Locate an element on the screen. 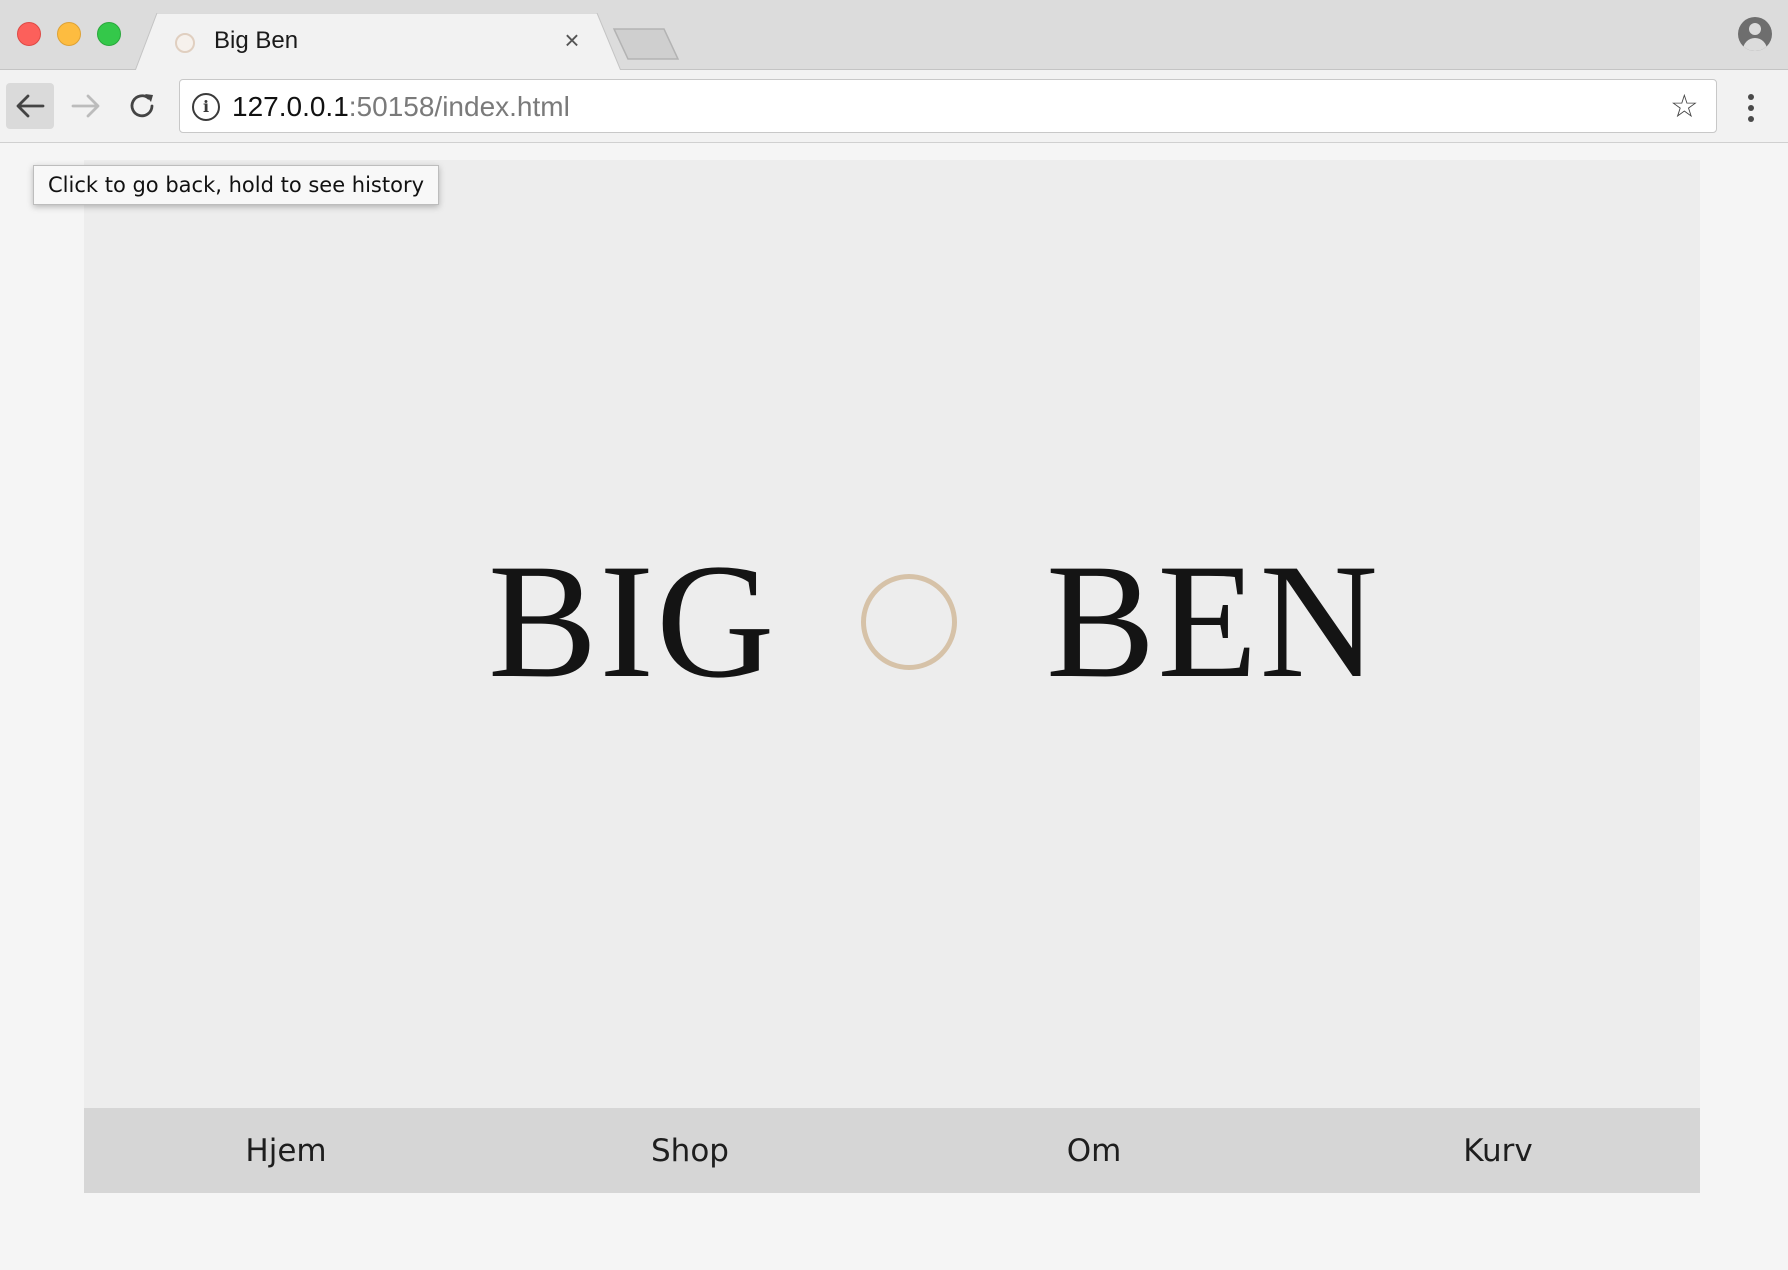 This screenshot has width=1788, height=1270. logo-word-big: BIG is located at coordinates (632, 621).